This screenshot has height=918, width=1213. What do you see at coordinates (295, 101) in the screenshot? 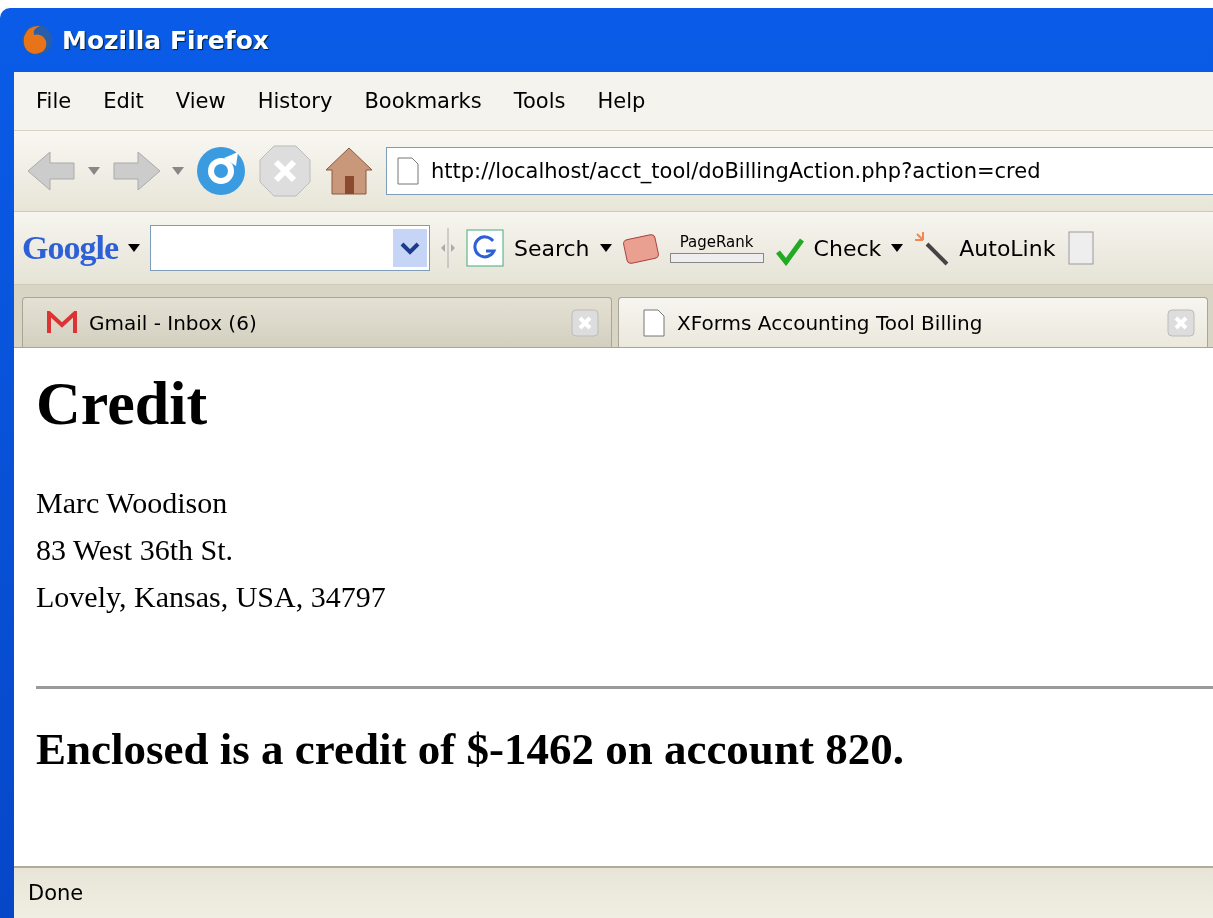
I see `menu-item: History` at bounding box center [295, 101].